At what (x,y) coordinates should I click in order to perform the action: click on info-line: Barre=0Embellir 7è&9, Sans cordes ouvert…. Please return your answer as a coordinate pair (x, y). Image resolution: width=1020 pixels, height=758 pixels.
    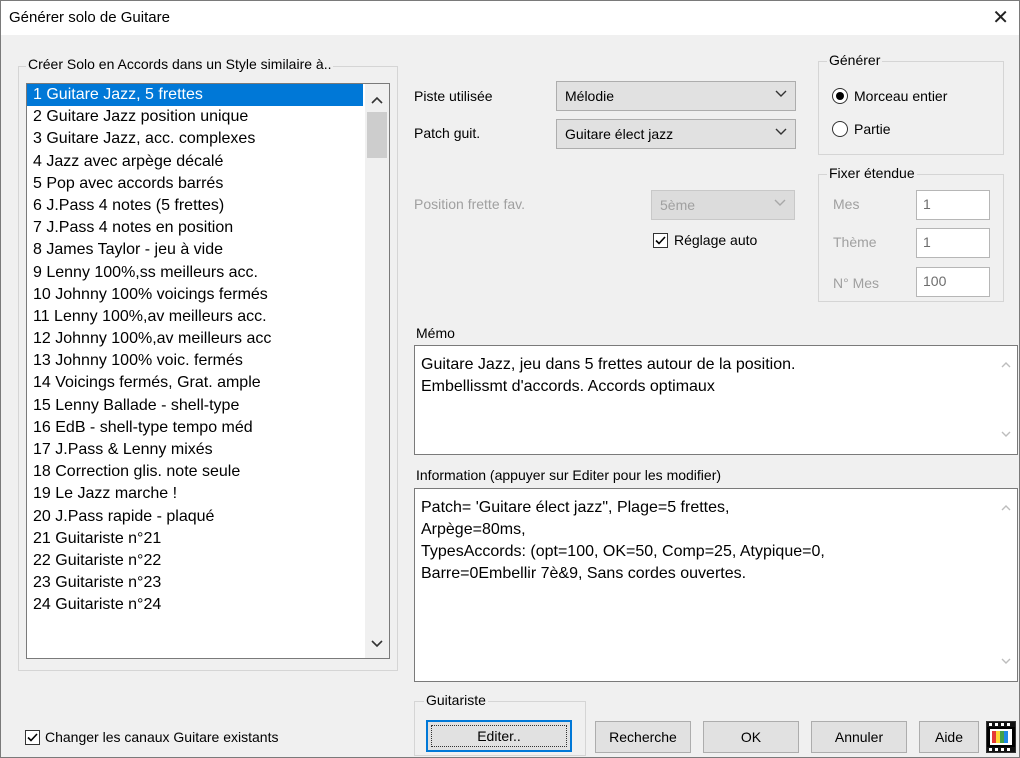
    Looking at the image, I should click on (584, 573).